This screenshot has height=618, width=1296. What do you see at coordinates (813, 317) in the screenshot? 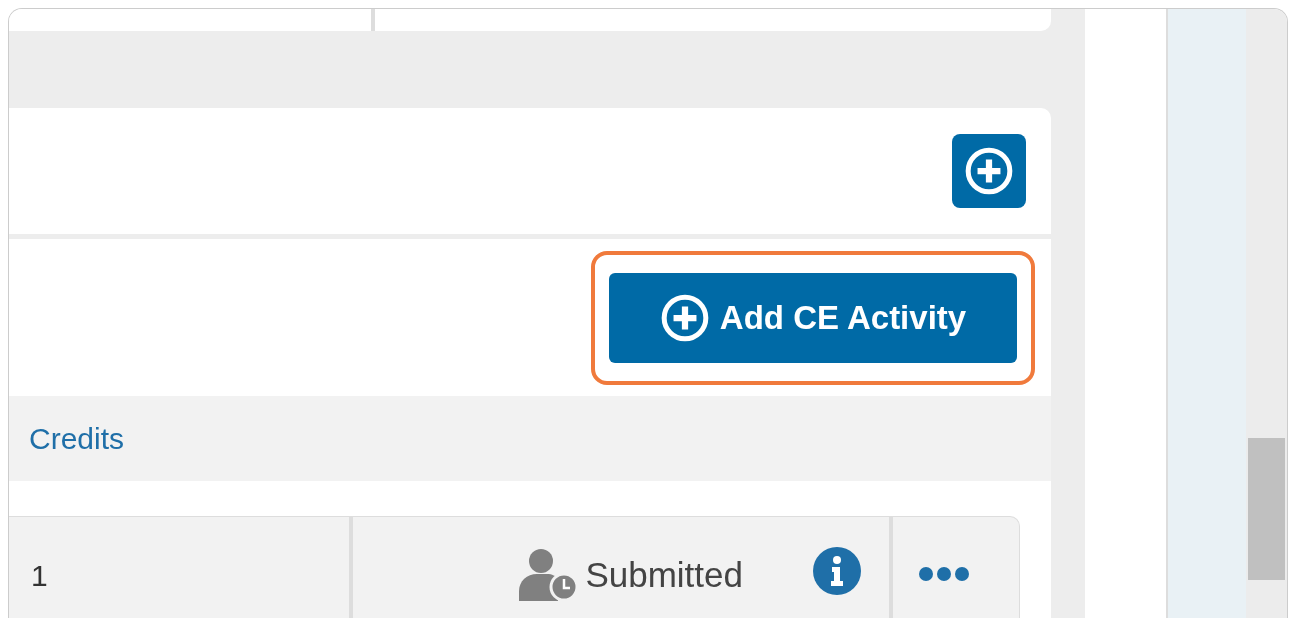
I see `add-activity-button: Add CE Activity` at bounding box center [813, 317].